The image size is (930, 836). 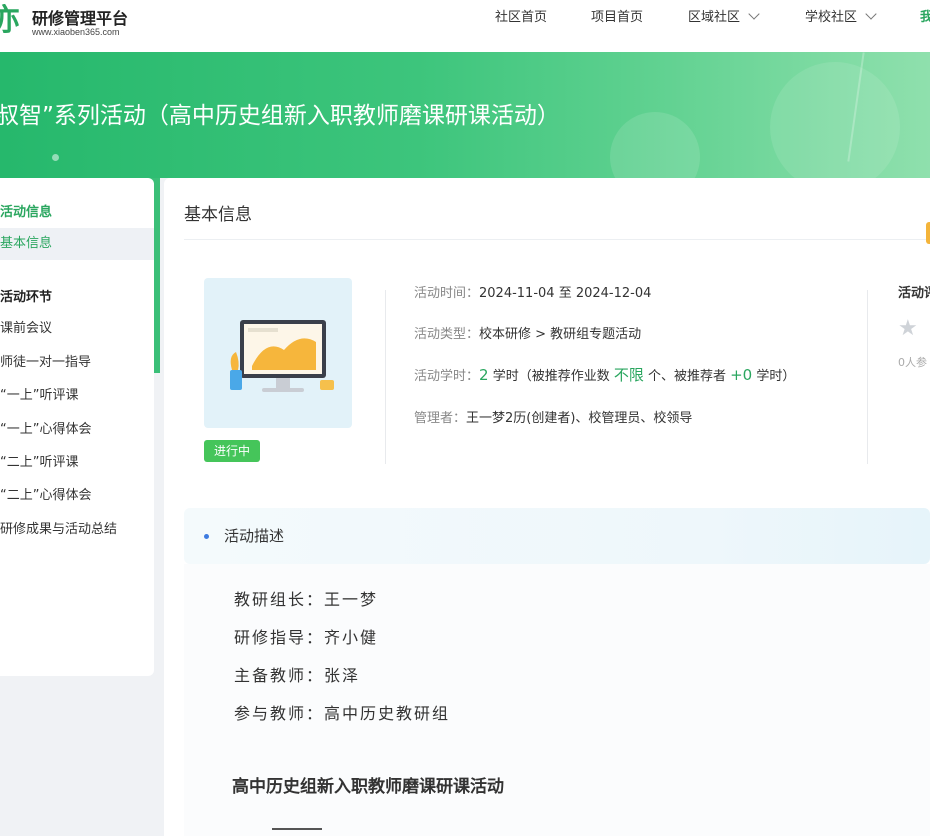 I want to click on logo-url: www.xiaoben365.com, so click(x=76, y=32).